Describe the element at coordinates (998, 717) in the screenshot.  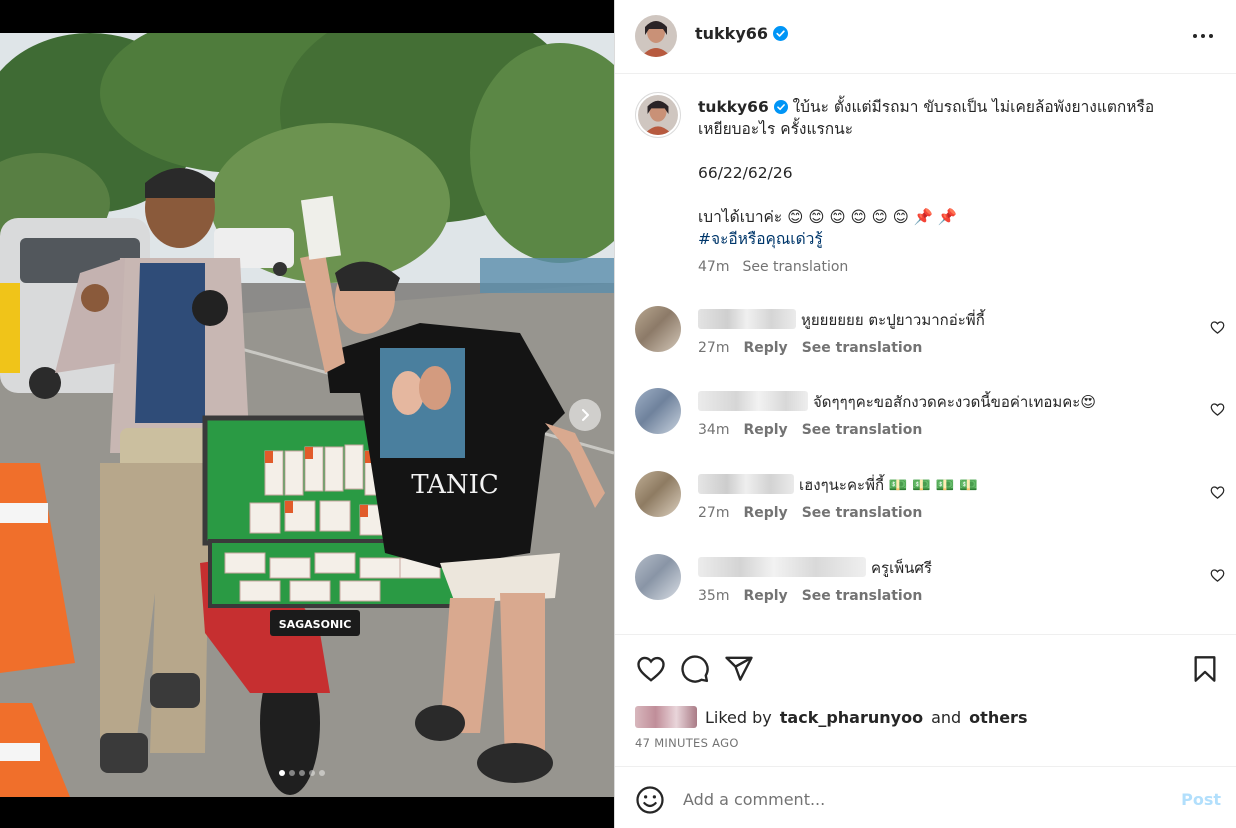
I see `liked-by-others-link: others` at that location.